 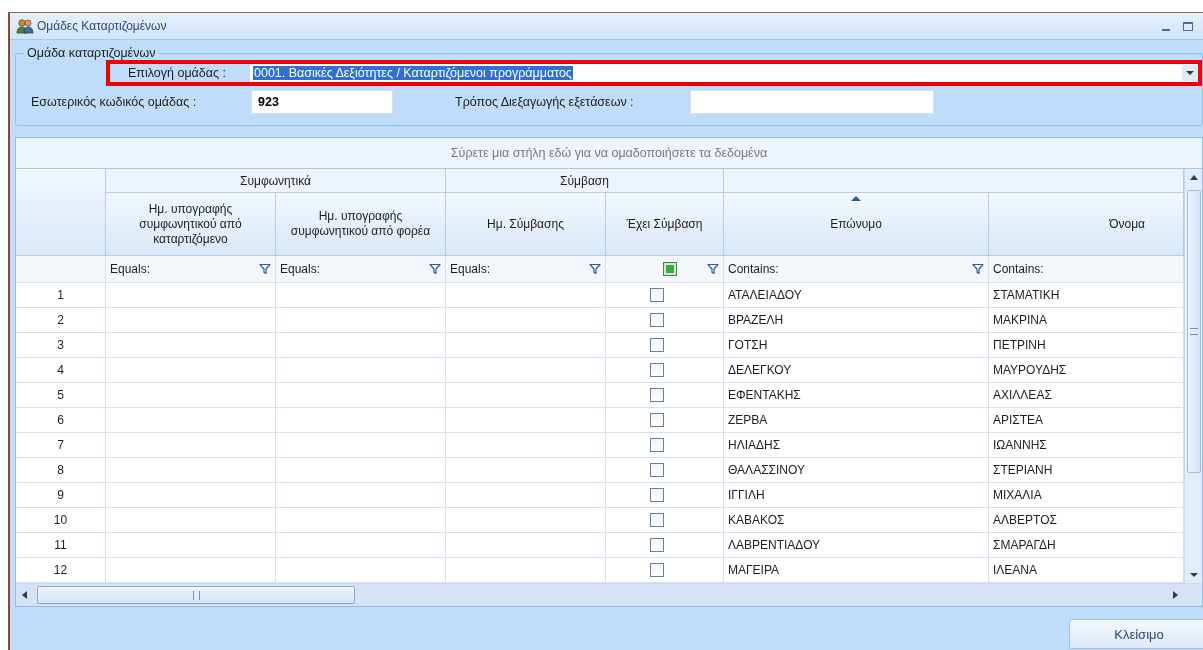 What do you see at coordinates (856, 495) in the screenshot?
I see `table-cell: ΙΓΓΙΛΗ` at bounding box center [856, 495].